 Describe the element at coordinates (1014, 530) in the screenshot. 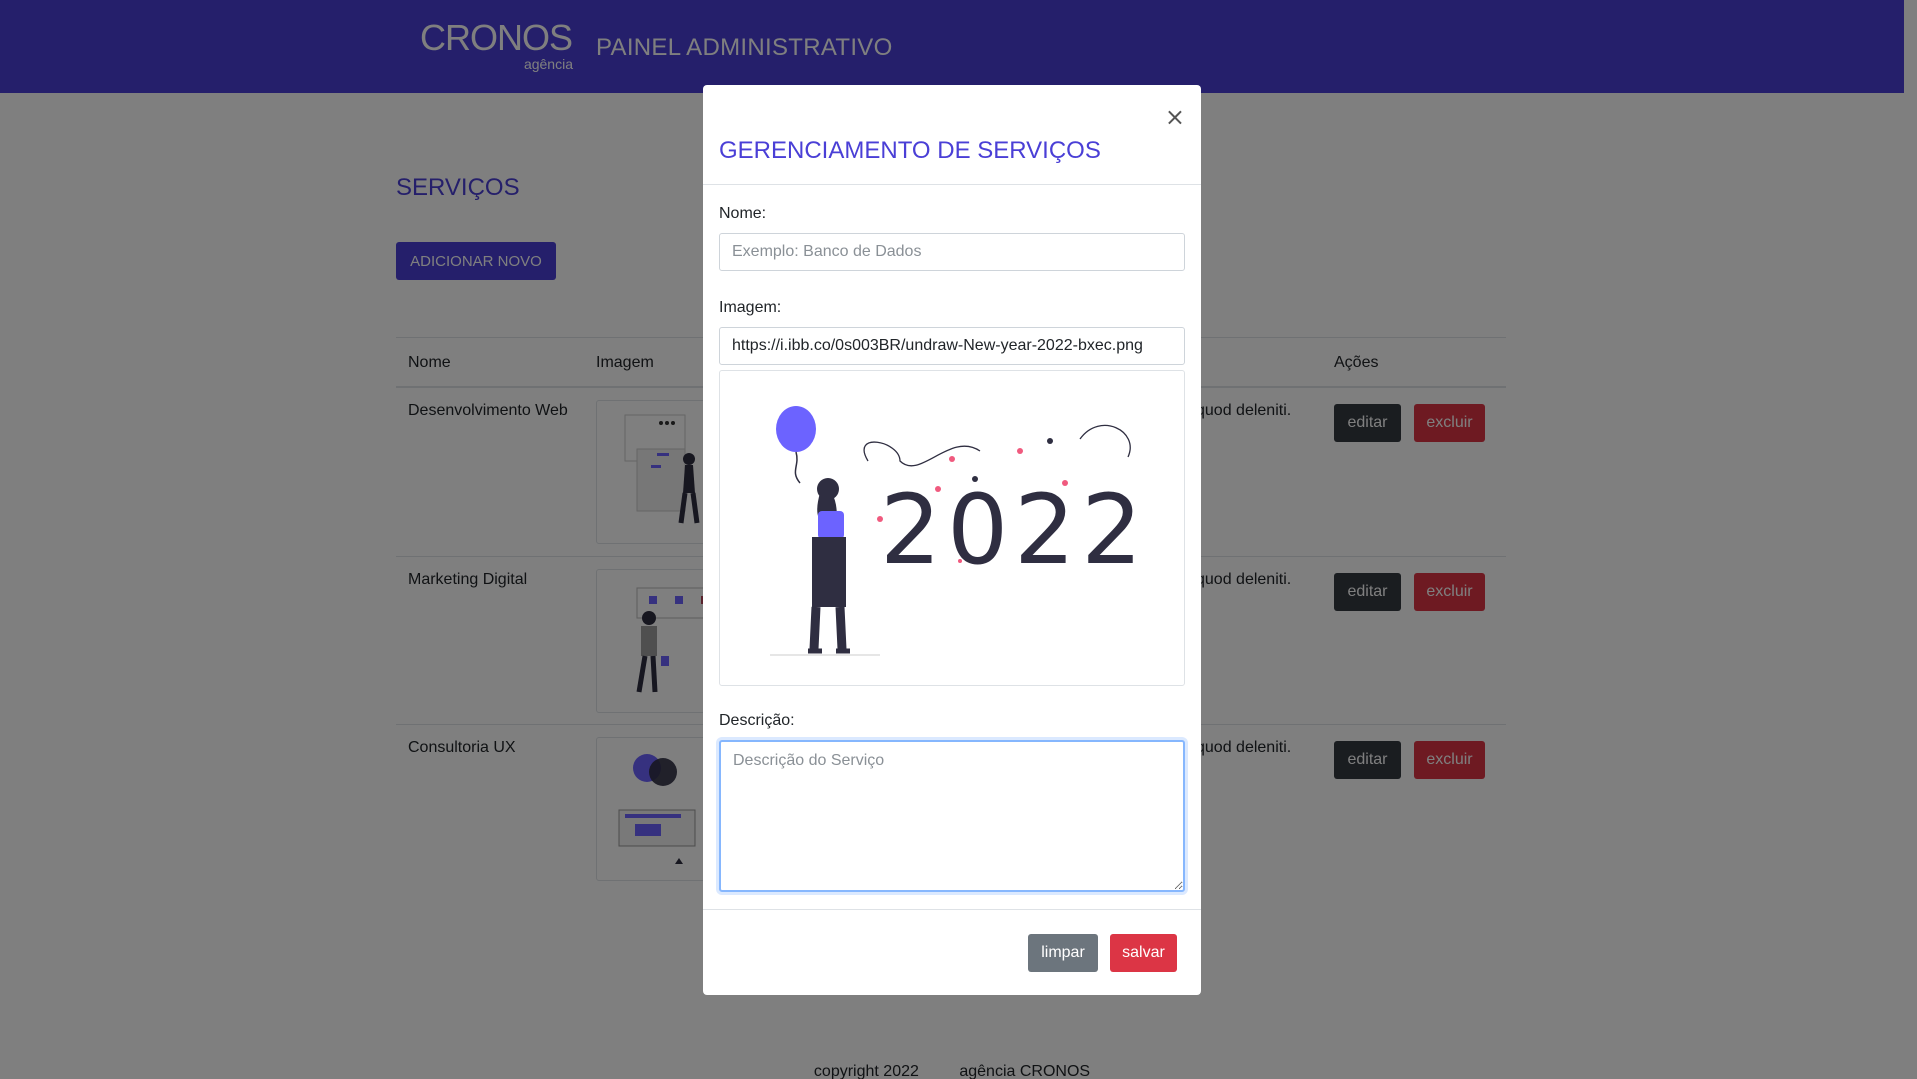

I see `preview-year-text: 2022` at that location.